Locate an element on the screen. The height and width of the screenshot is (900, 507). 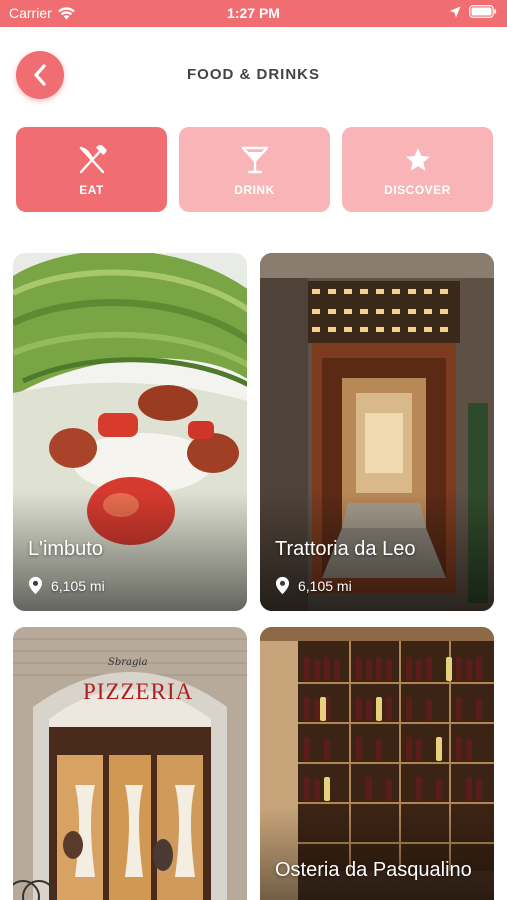
tab-eat: EAT is located at coordinates (91, 169).